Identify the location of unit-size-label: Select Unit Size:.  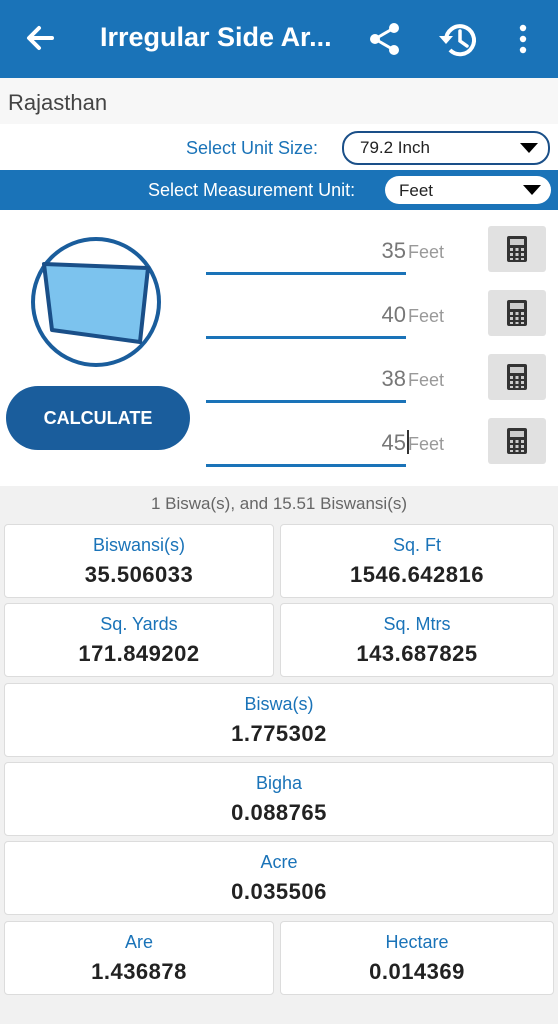
(252, 148).